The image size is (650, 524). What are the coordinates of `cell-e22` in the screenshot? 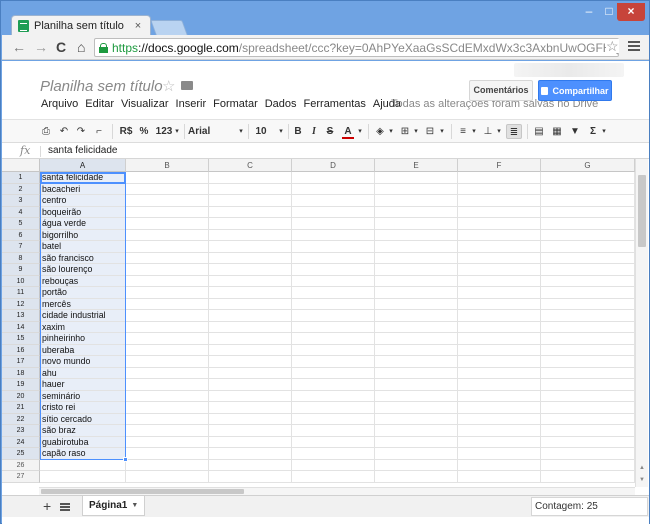 It's located at (416, 419).